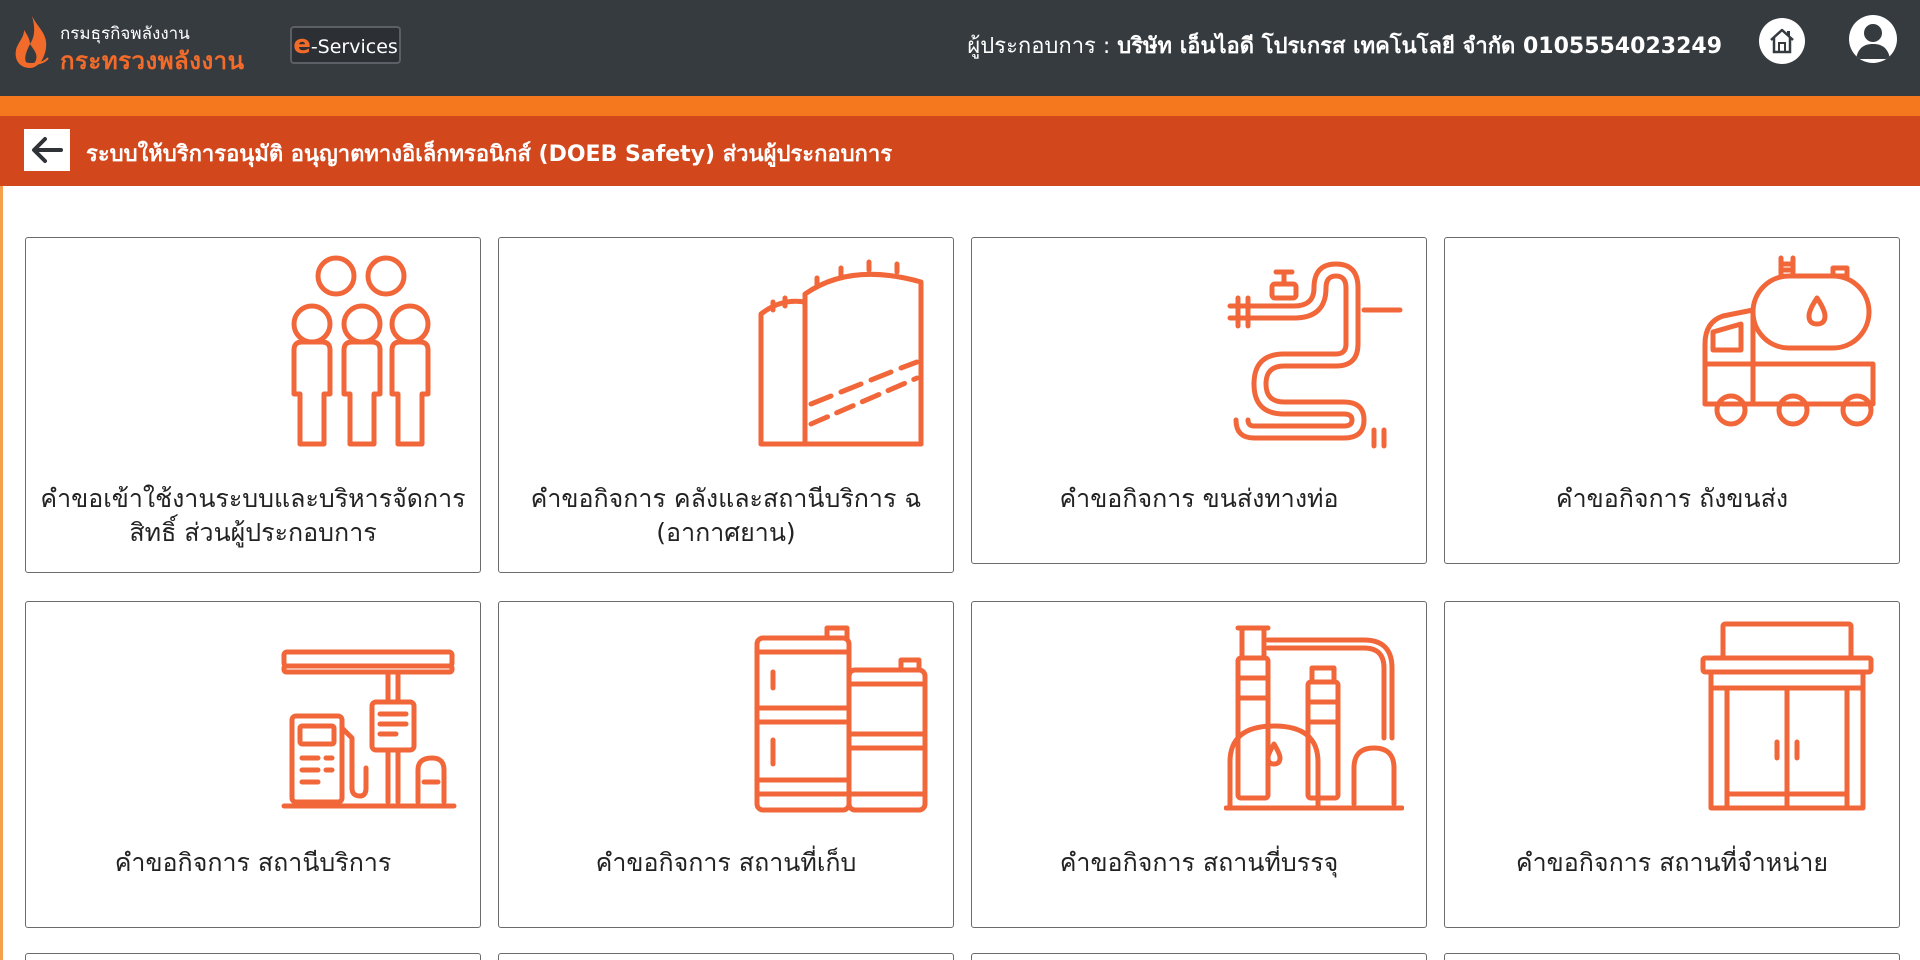 The height and width of the screenshot is (960, 1920). I want to click on fuel-station-icon, so click(369, 729).